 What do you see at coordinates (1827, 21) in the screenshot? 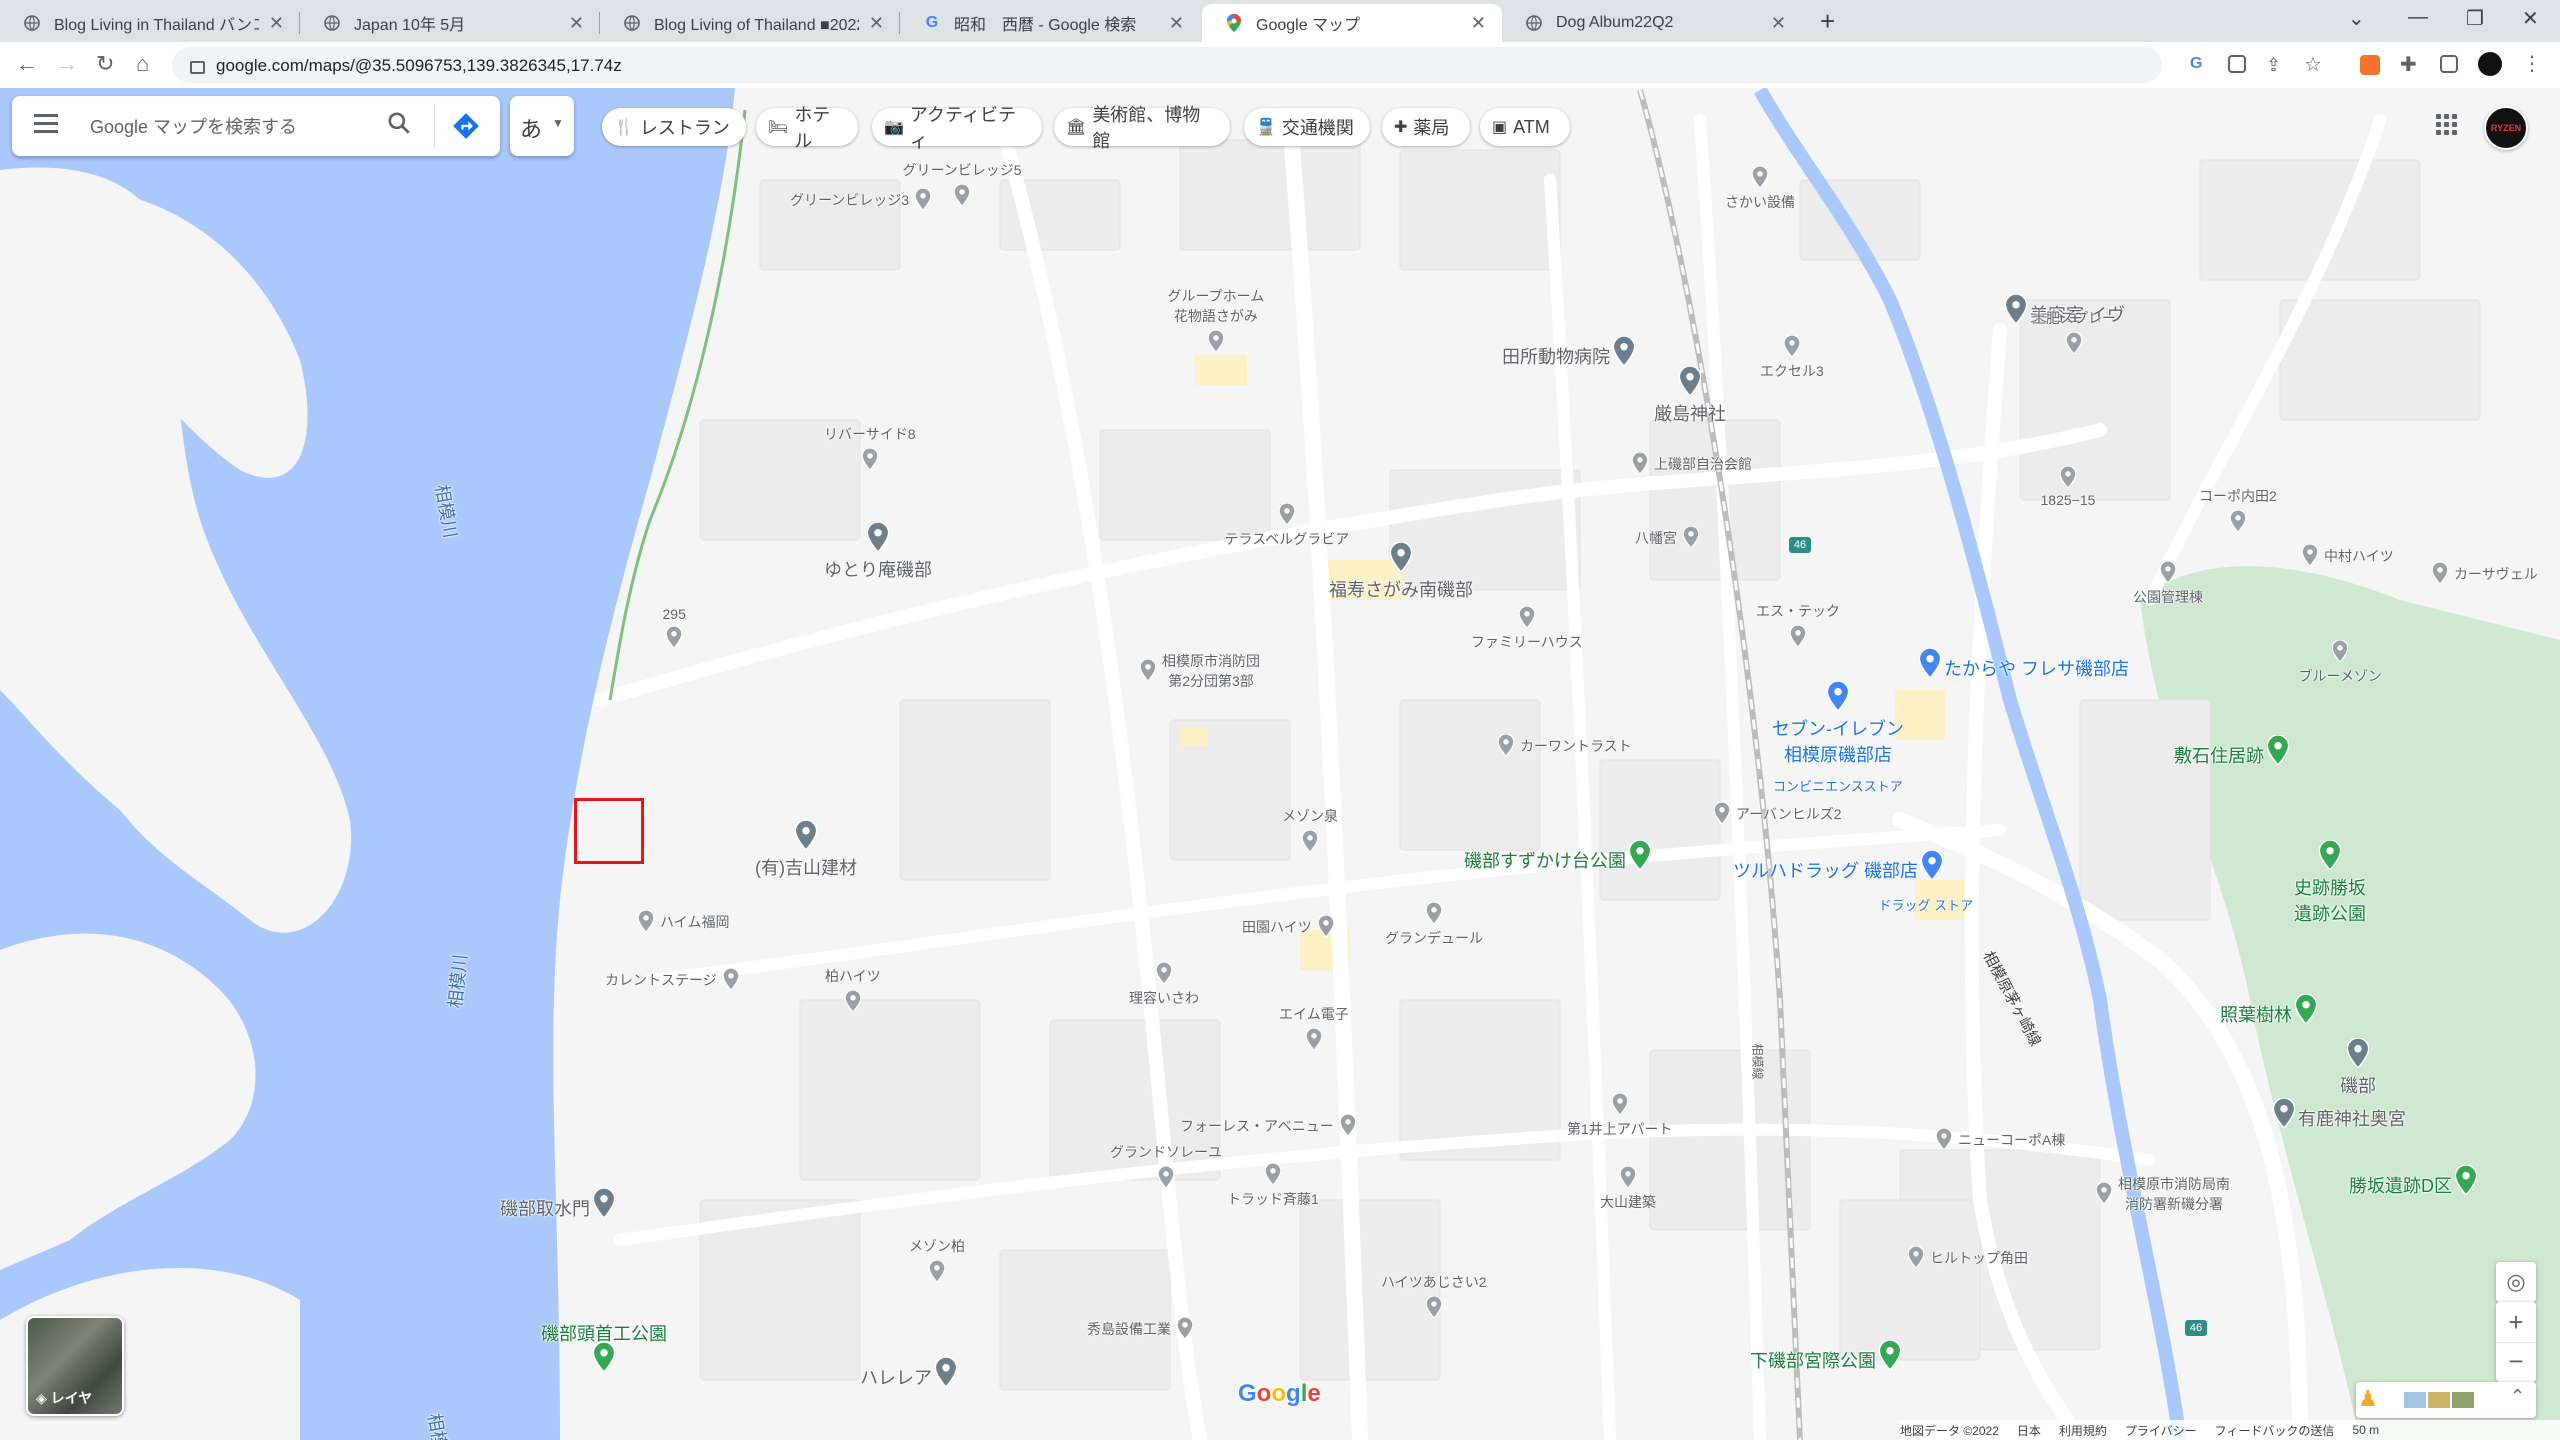
I see `new-tab-icon: +` at bounding box center [1827, 21].